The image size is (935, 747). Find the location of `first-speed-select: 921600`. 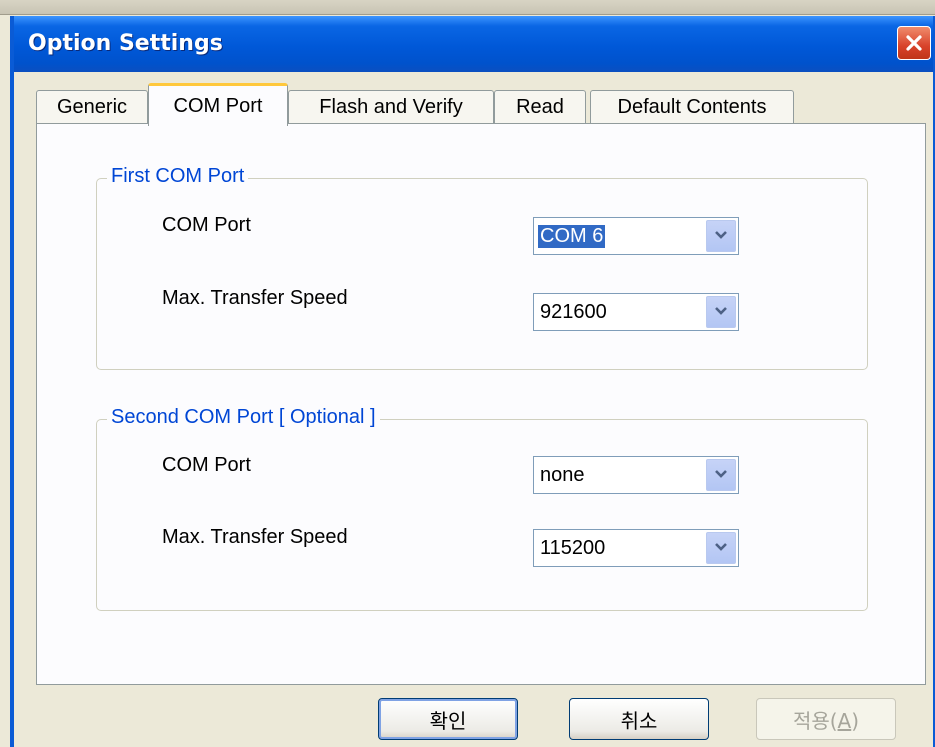

first-speed-select: 921600 is located at coordinates (636, 312).